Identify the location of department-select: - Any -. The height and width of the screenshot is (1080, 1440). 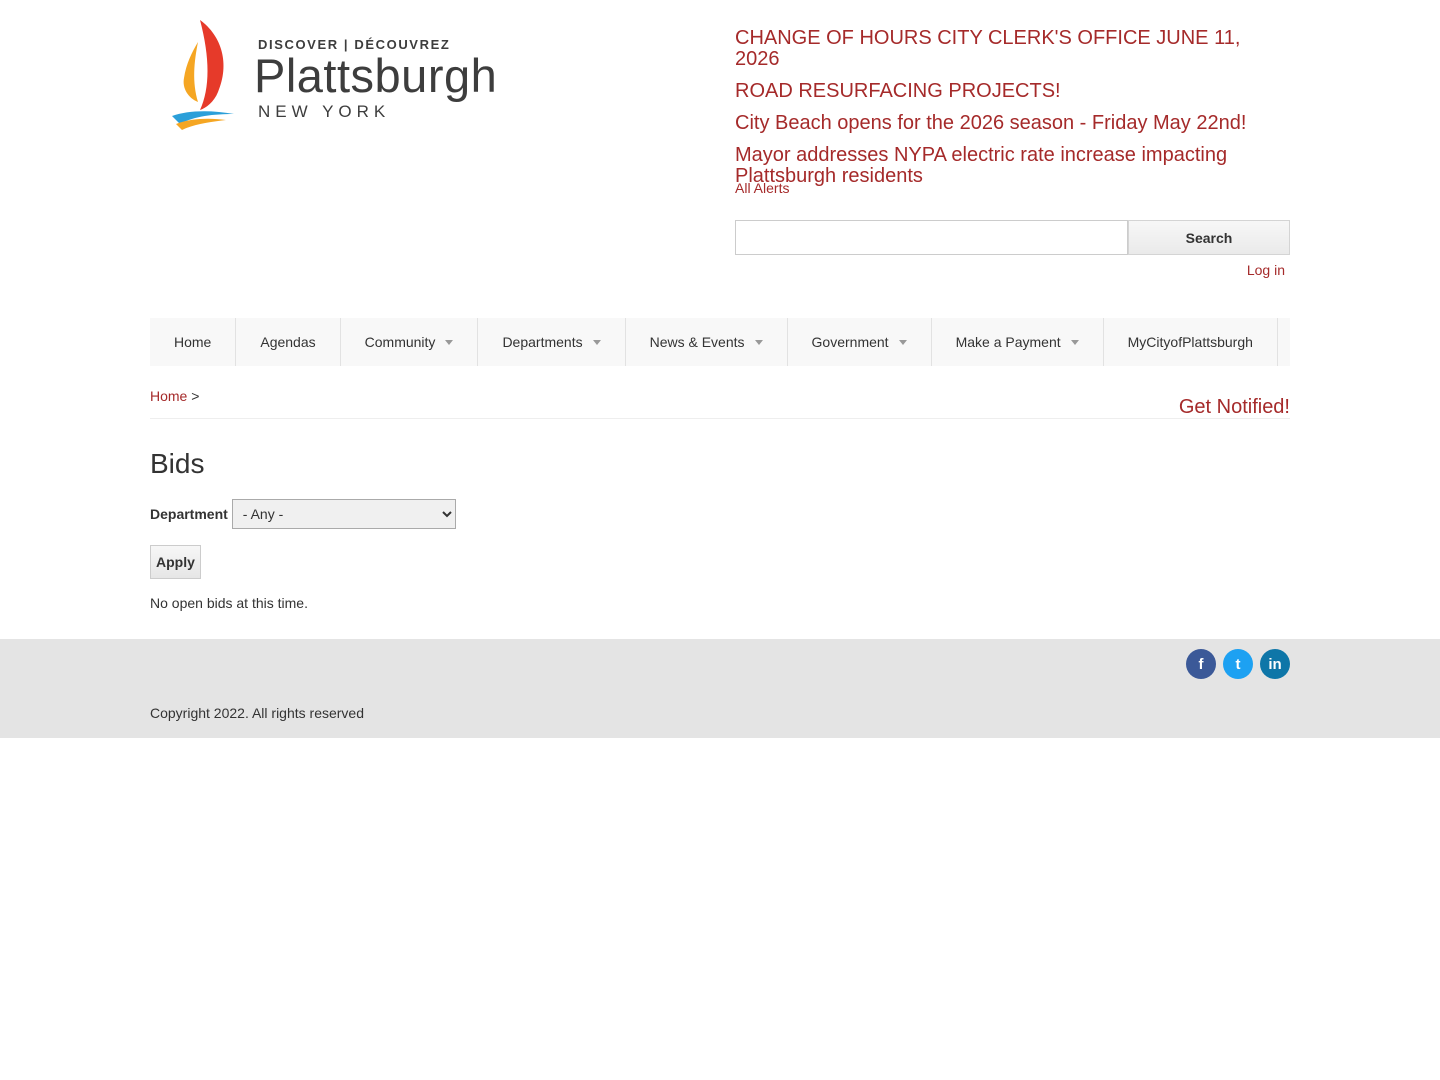
(343, 514).